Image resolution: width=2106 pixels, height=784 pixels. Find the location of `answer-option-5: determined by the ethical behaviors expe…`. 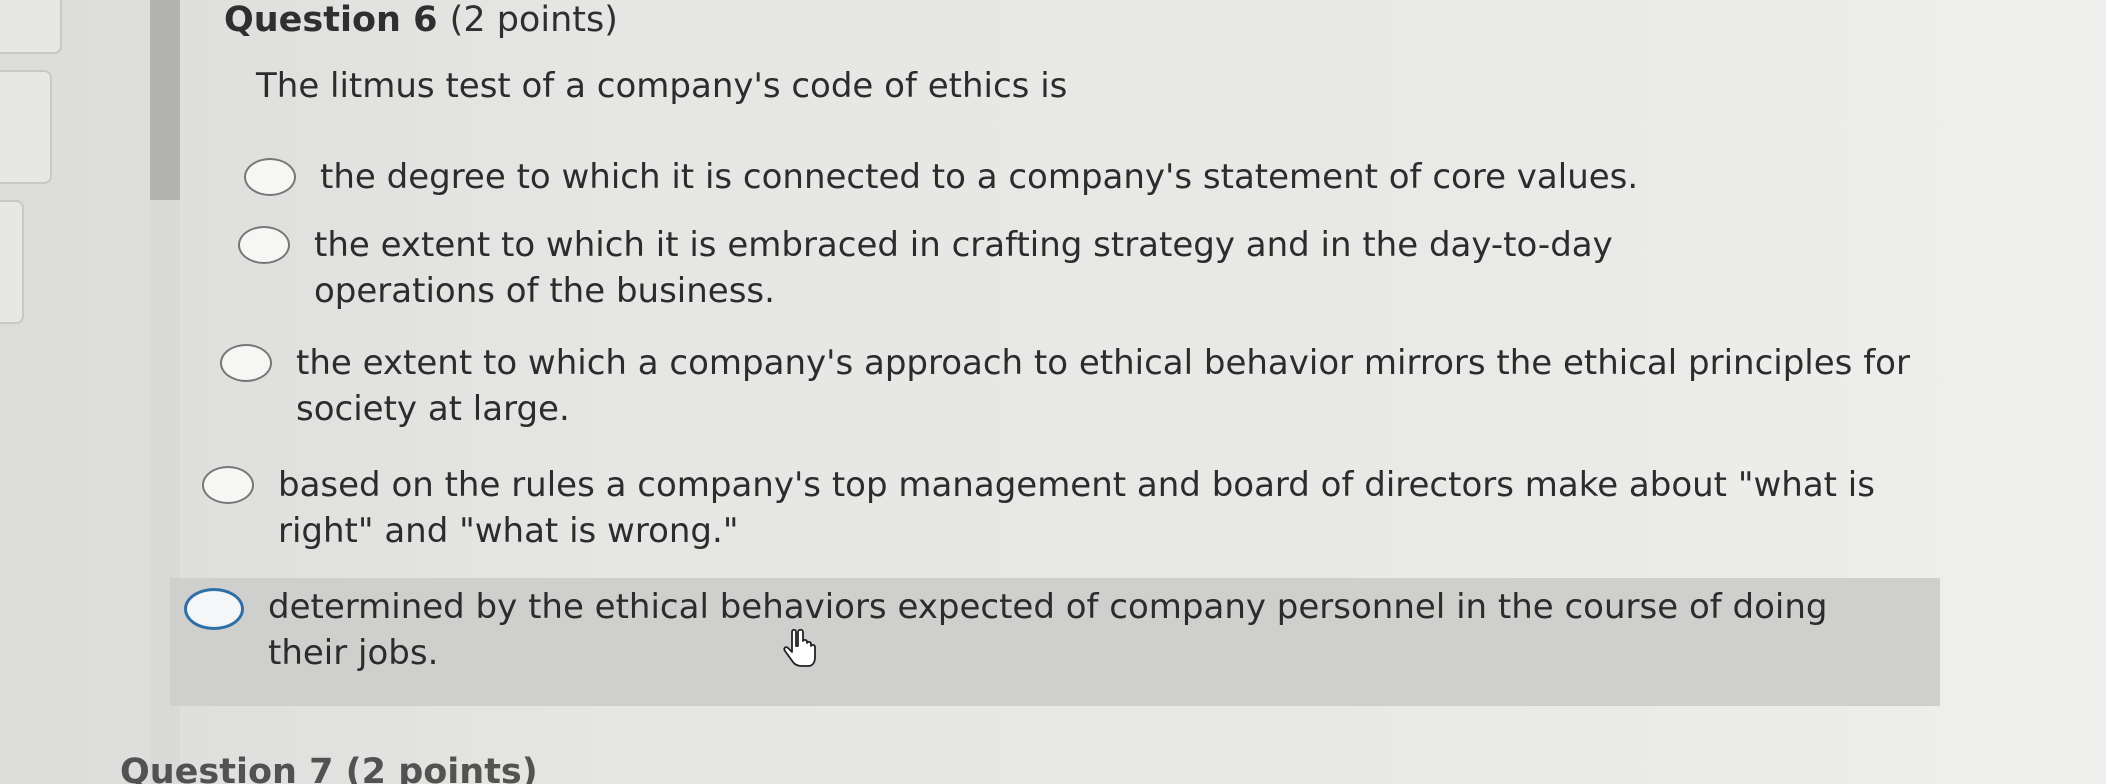

answer-option-5: determined by the ethical behaviors expe… is located at coordinates (1034, 630).